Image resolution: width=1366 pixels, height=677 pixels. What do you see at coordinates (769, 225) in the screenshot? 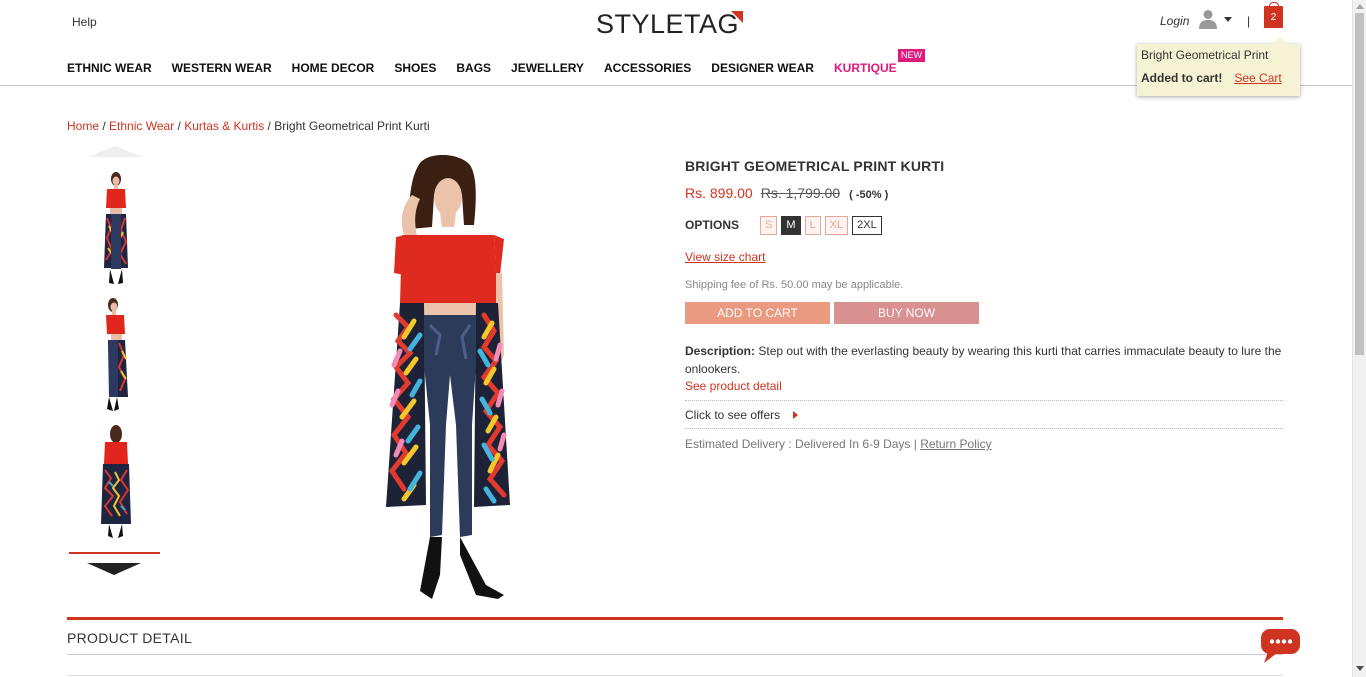
I see `size-option-s: S` at bounding box center [769, 225].